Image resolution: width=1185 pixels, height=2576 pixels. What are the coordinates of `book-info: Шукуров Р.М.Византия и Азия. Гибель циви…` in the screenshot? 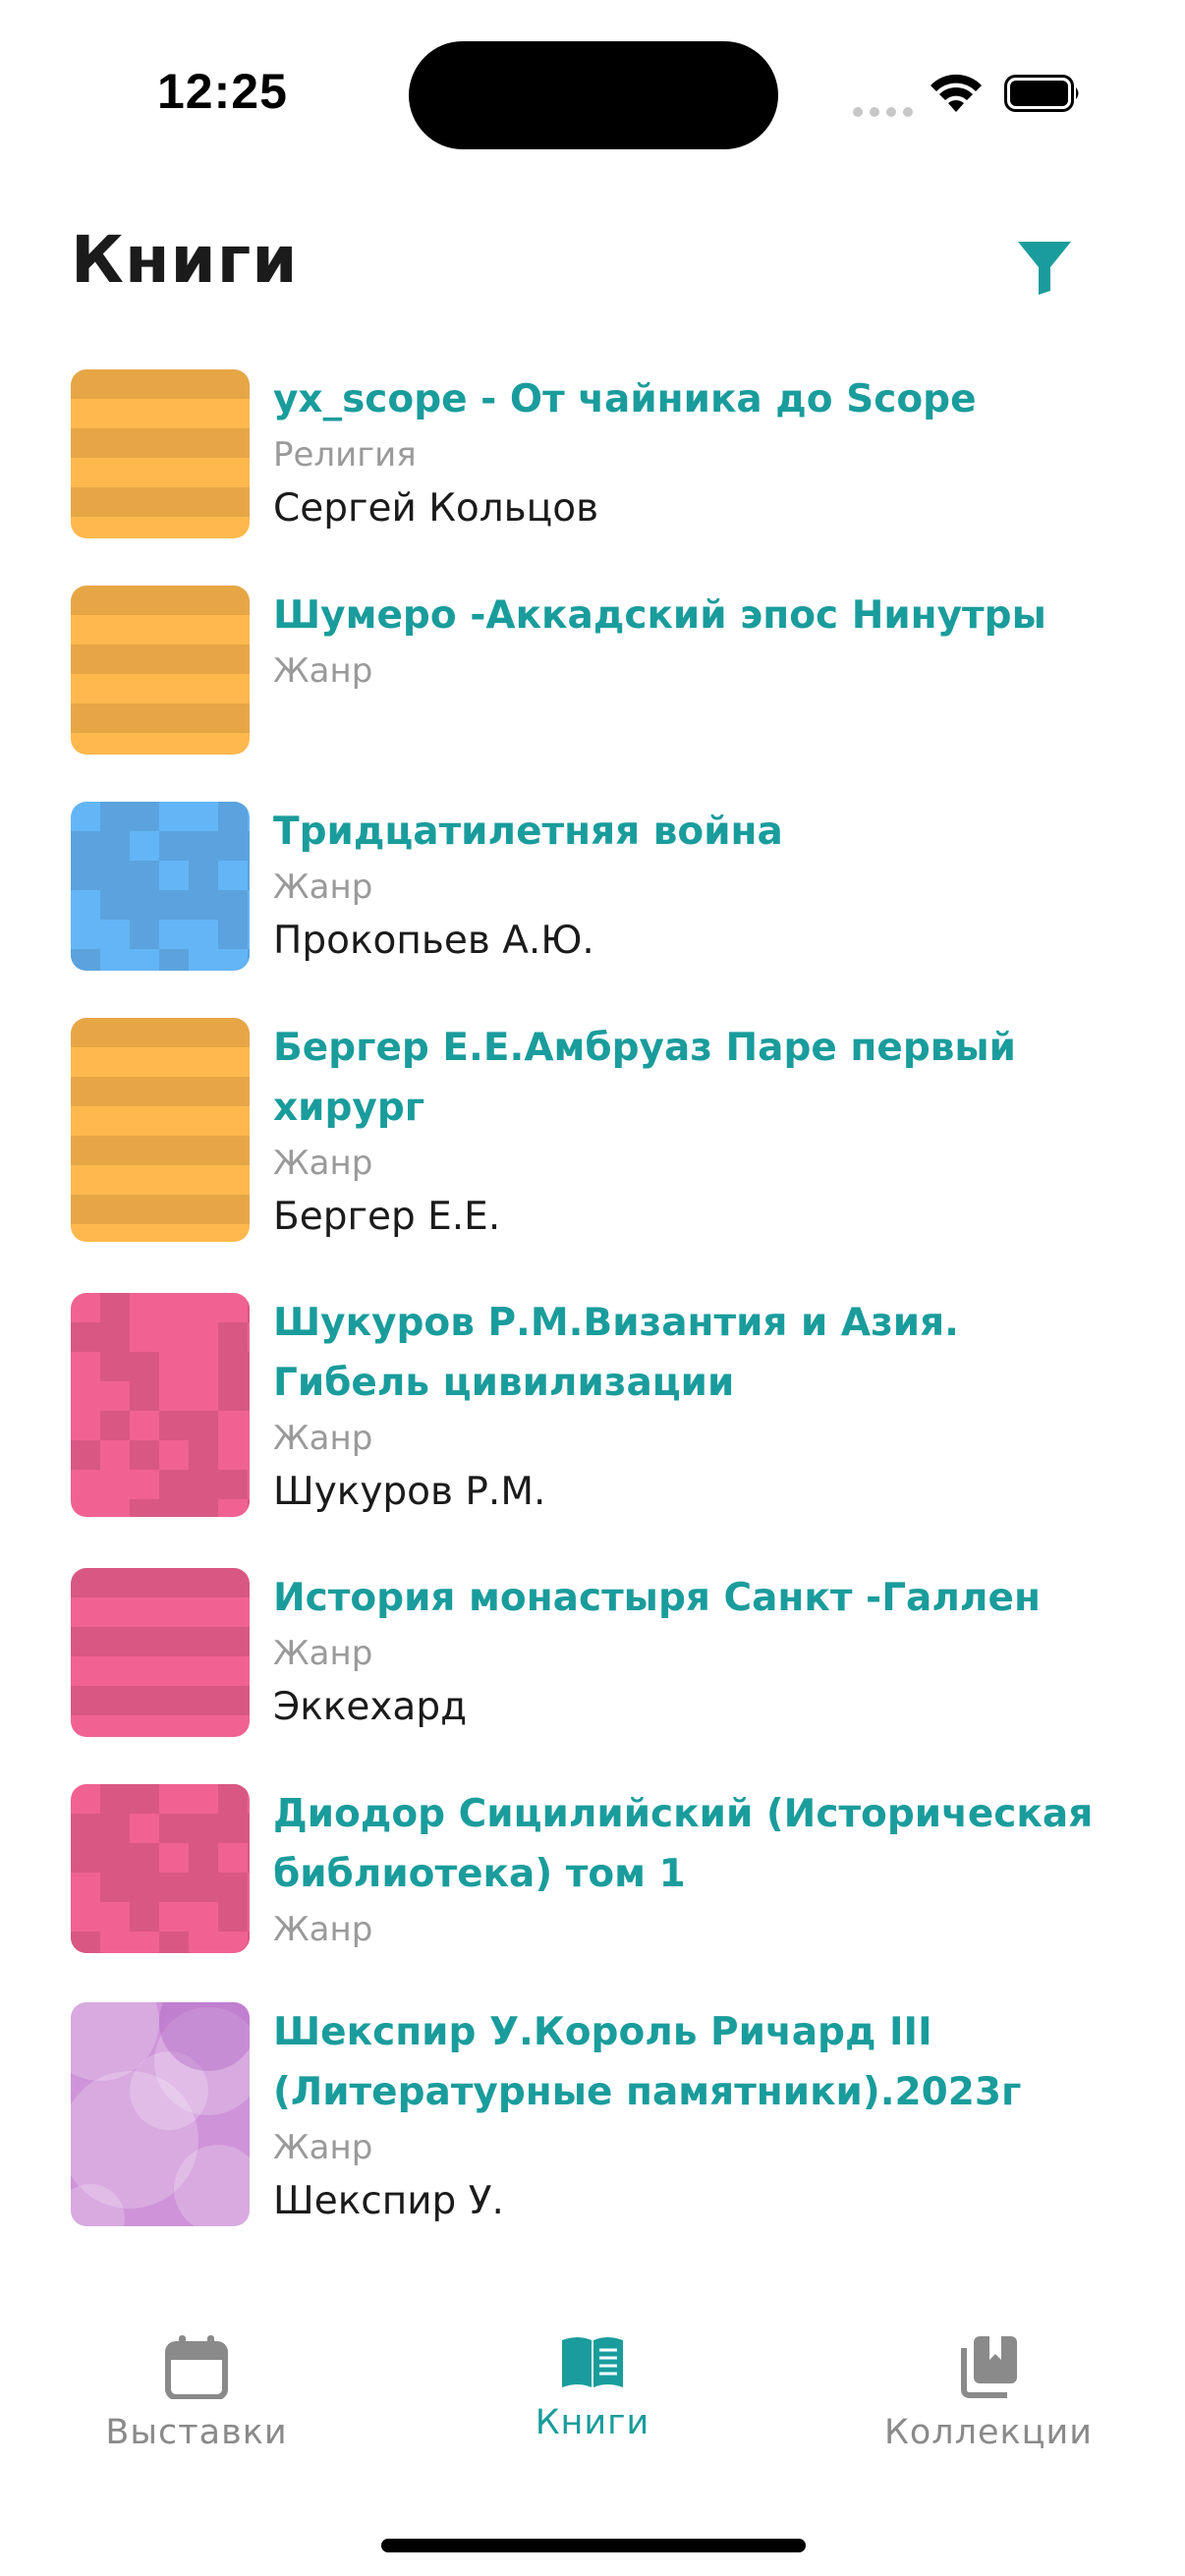 It's located at (695, 1407).